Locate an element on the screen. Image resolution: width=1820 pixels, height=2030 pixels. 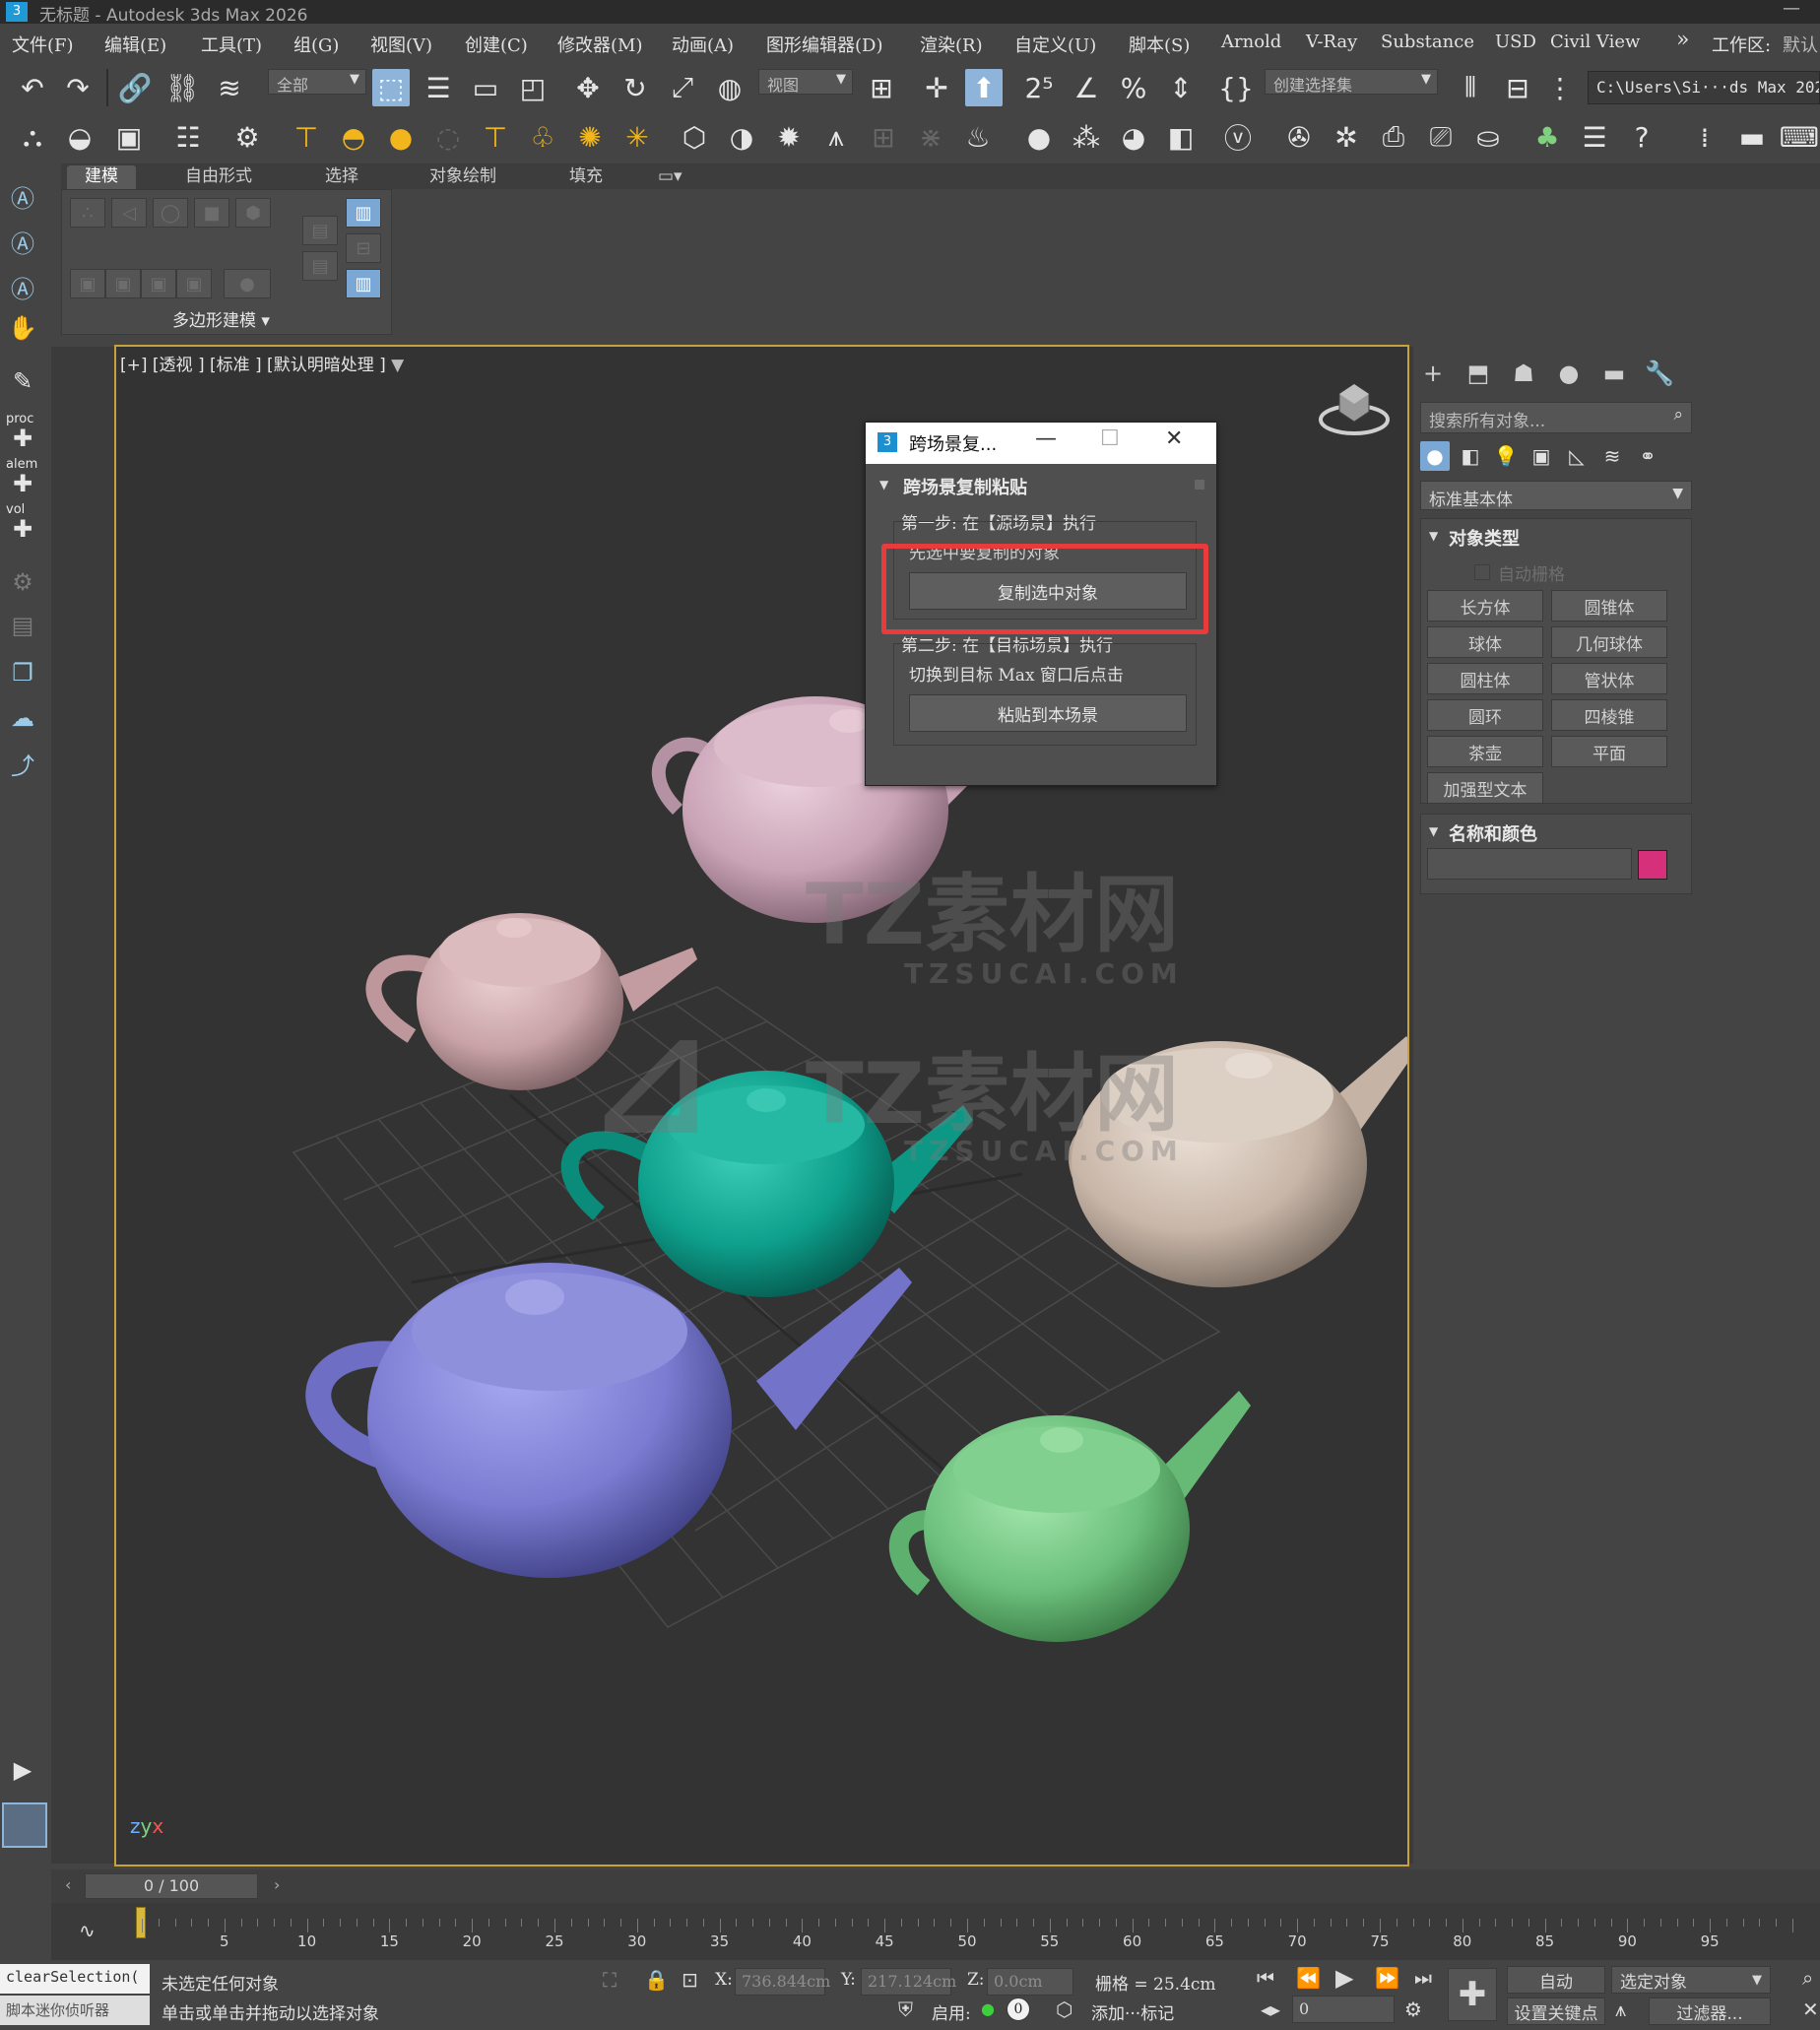
modify-stack-icon: ▣ is located at coordinates (87, 283).